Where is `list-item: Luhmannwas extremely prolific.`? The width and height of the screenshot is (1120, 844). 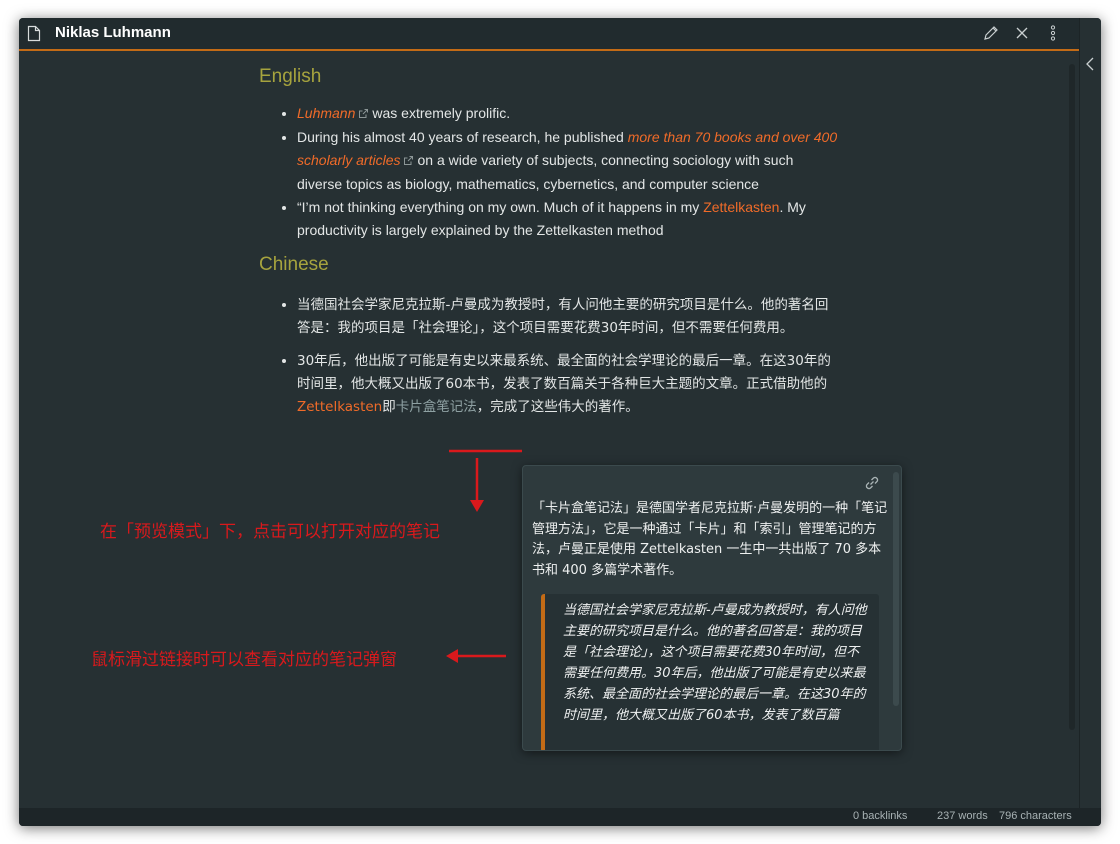 list-item: Luhmannwas extremely prolific. is located at coordinates (568, 114).